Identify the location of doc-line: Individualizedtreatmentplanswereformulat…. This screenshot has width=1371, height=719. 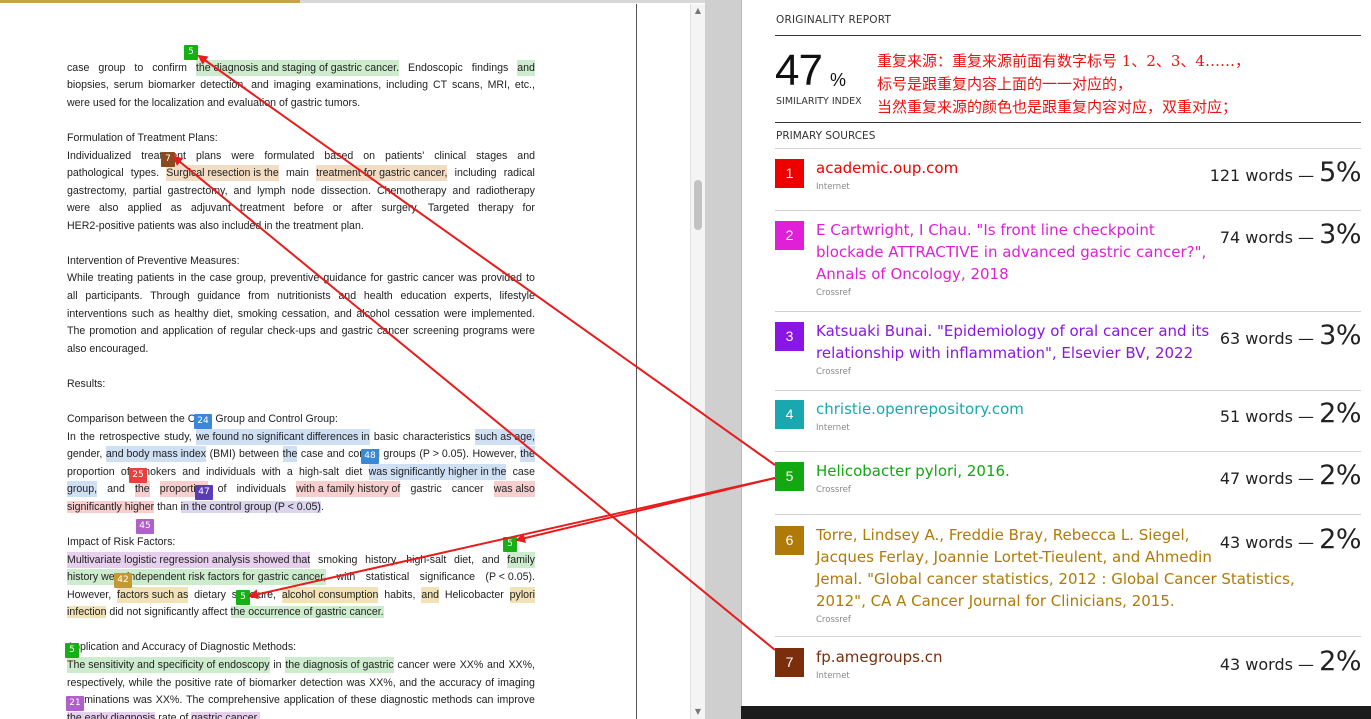
(301, 156).